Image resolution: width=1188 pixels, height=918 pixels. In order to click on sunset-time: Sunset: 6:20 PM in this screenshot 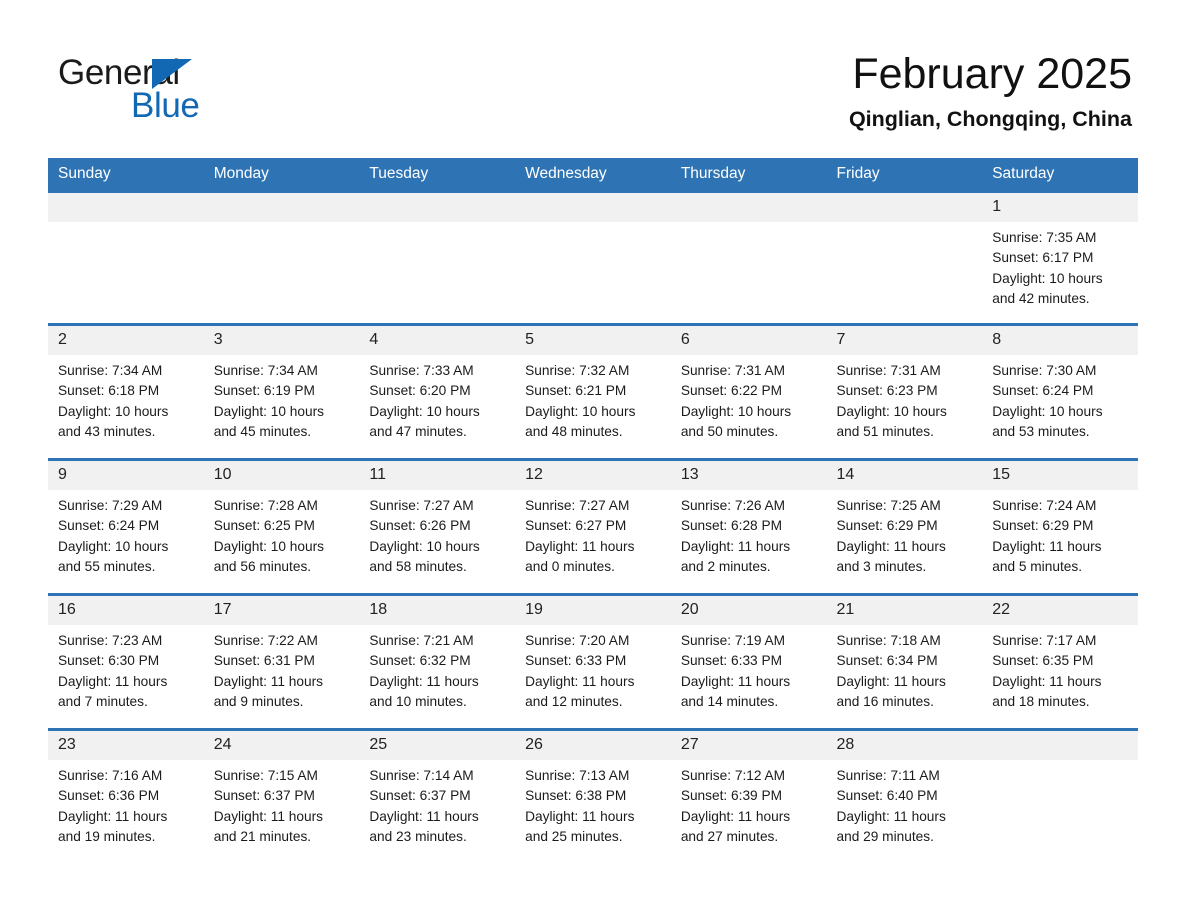, I will do `click(420, 391)`.